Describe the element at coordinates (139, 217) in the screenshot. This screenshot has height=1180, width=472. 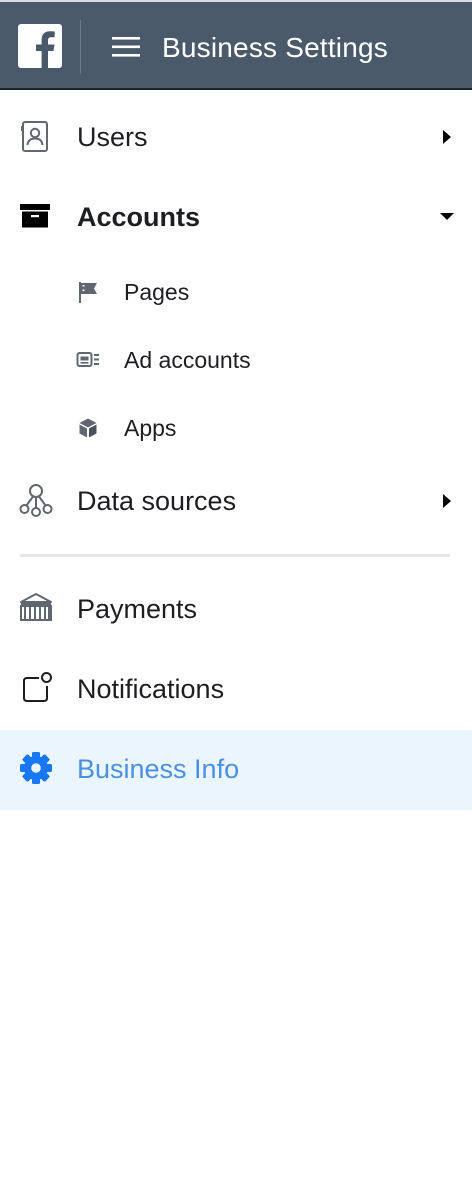
I see `sidebar-item-label: Accounts` at that location.